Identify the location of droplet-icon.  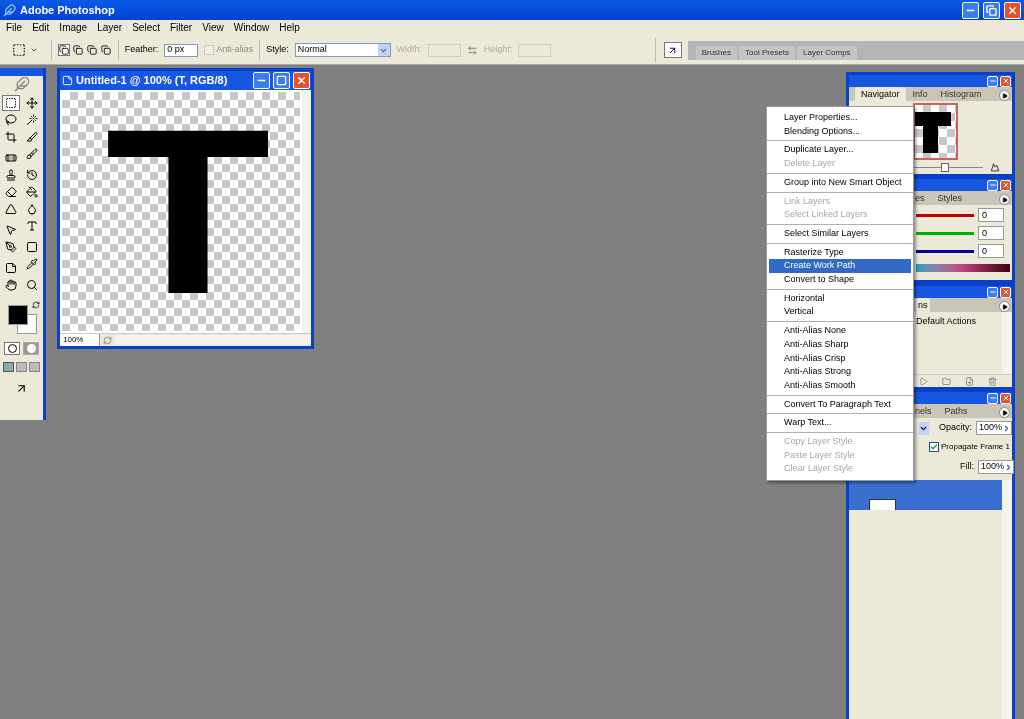
(32, 209).